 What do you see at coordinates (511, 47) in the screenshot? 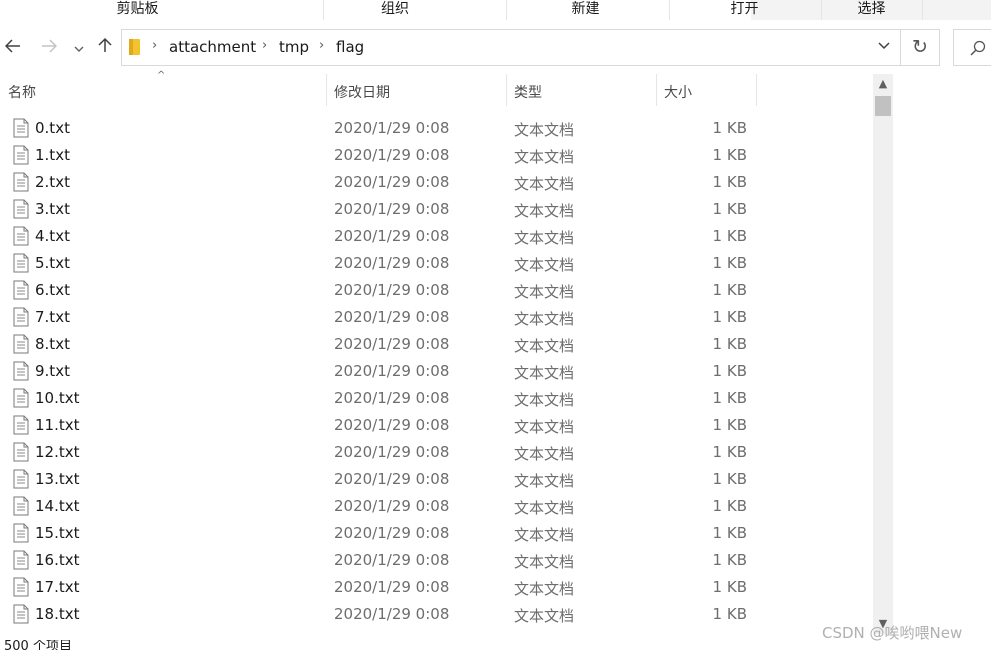
I see `address-bar: › attachment › tmp › flag` at bounding box center [511, 47].